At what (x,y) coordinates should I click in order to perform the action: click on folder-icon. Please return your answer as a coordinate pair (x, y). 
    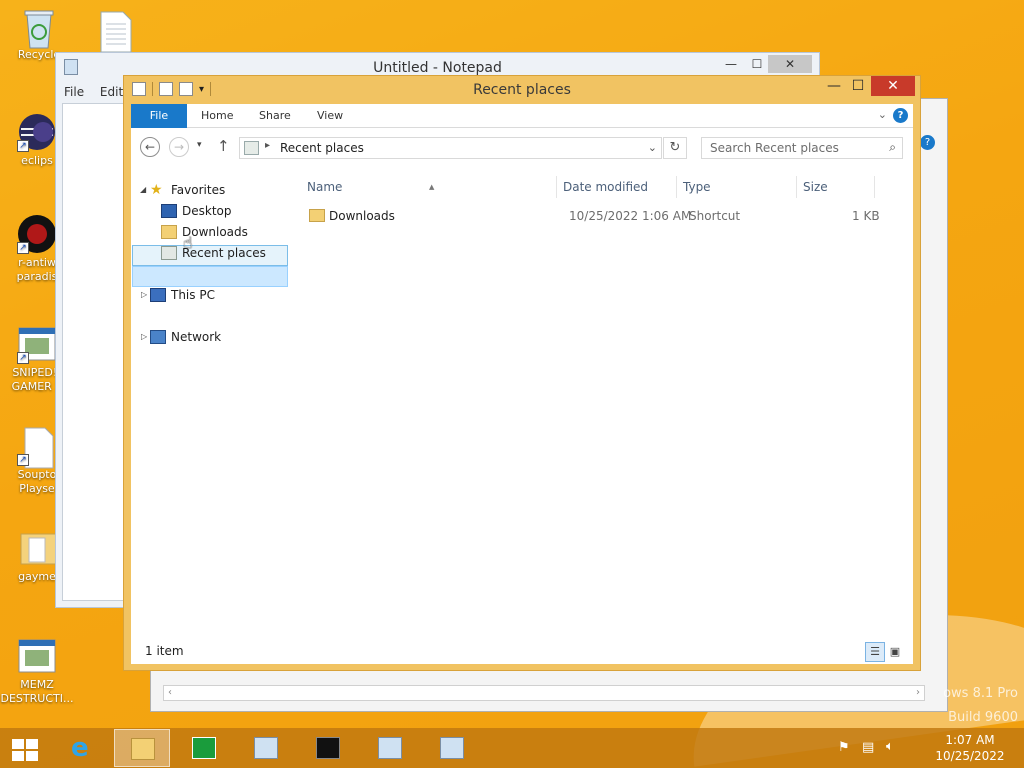
    Looking at the image, I should click on (37, 548).